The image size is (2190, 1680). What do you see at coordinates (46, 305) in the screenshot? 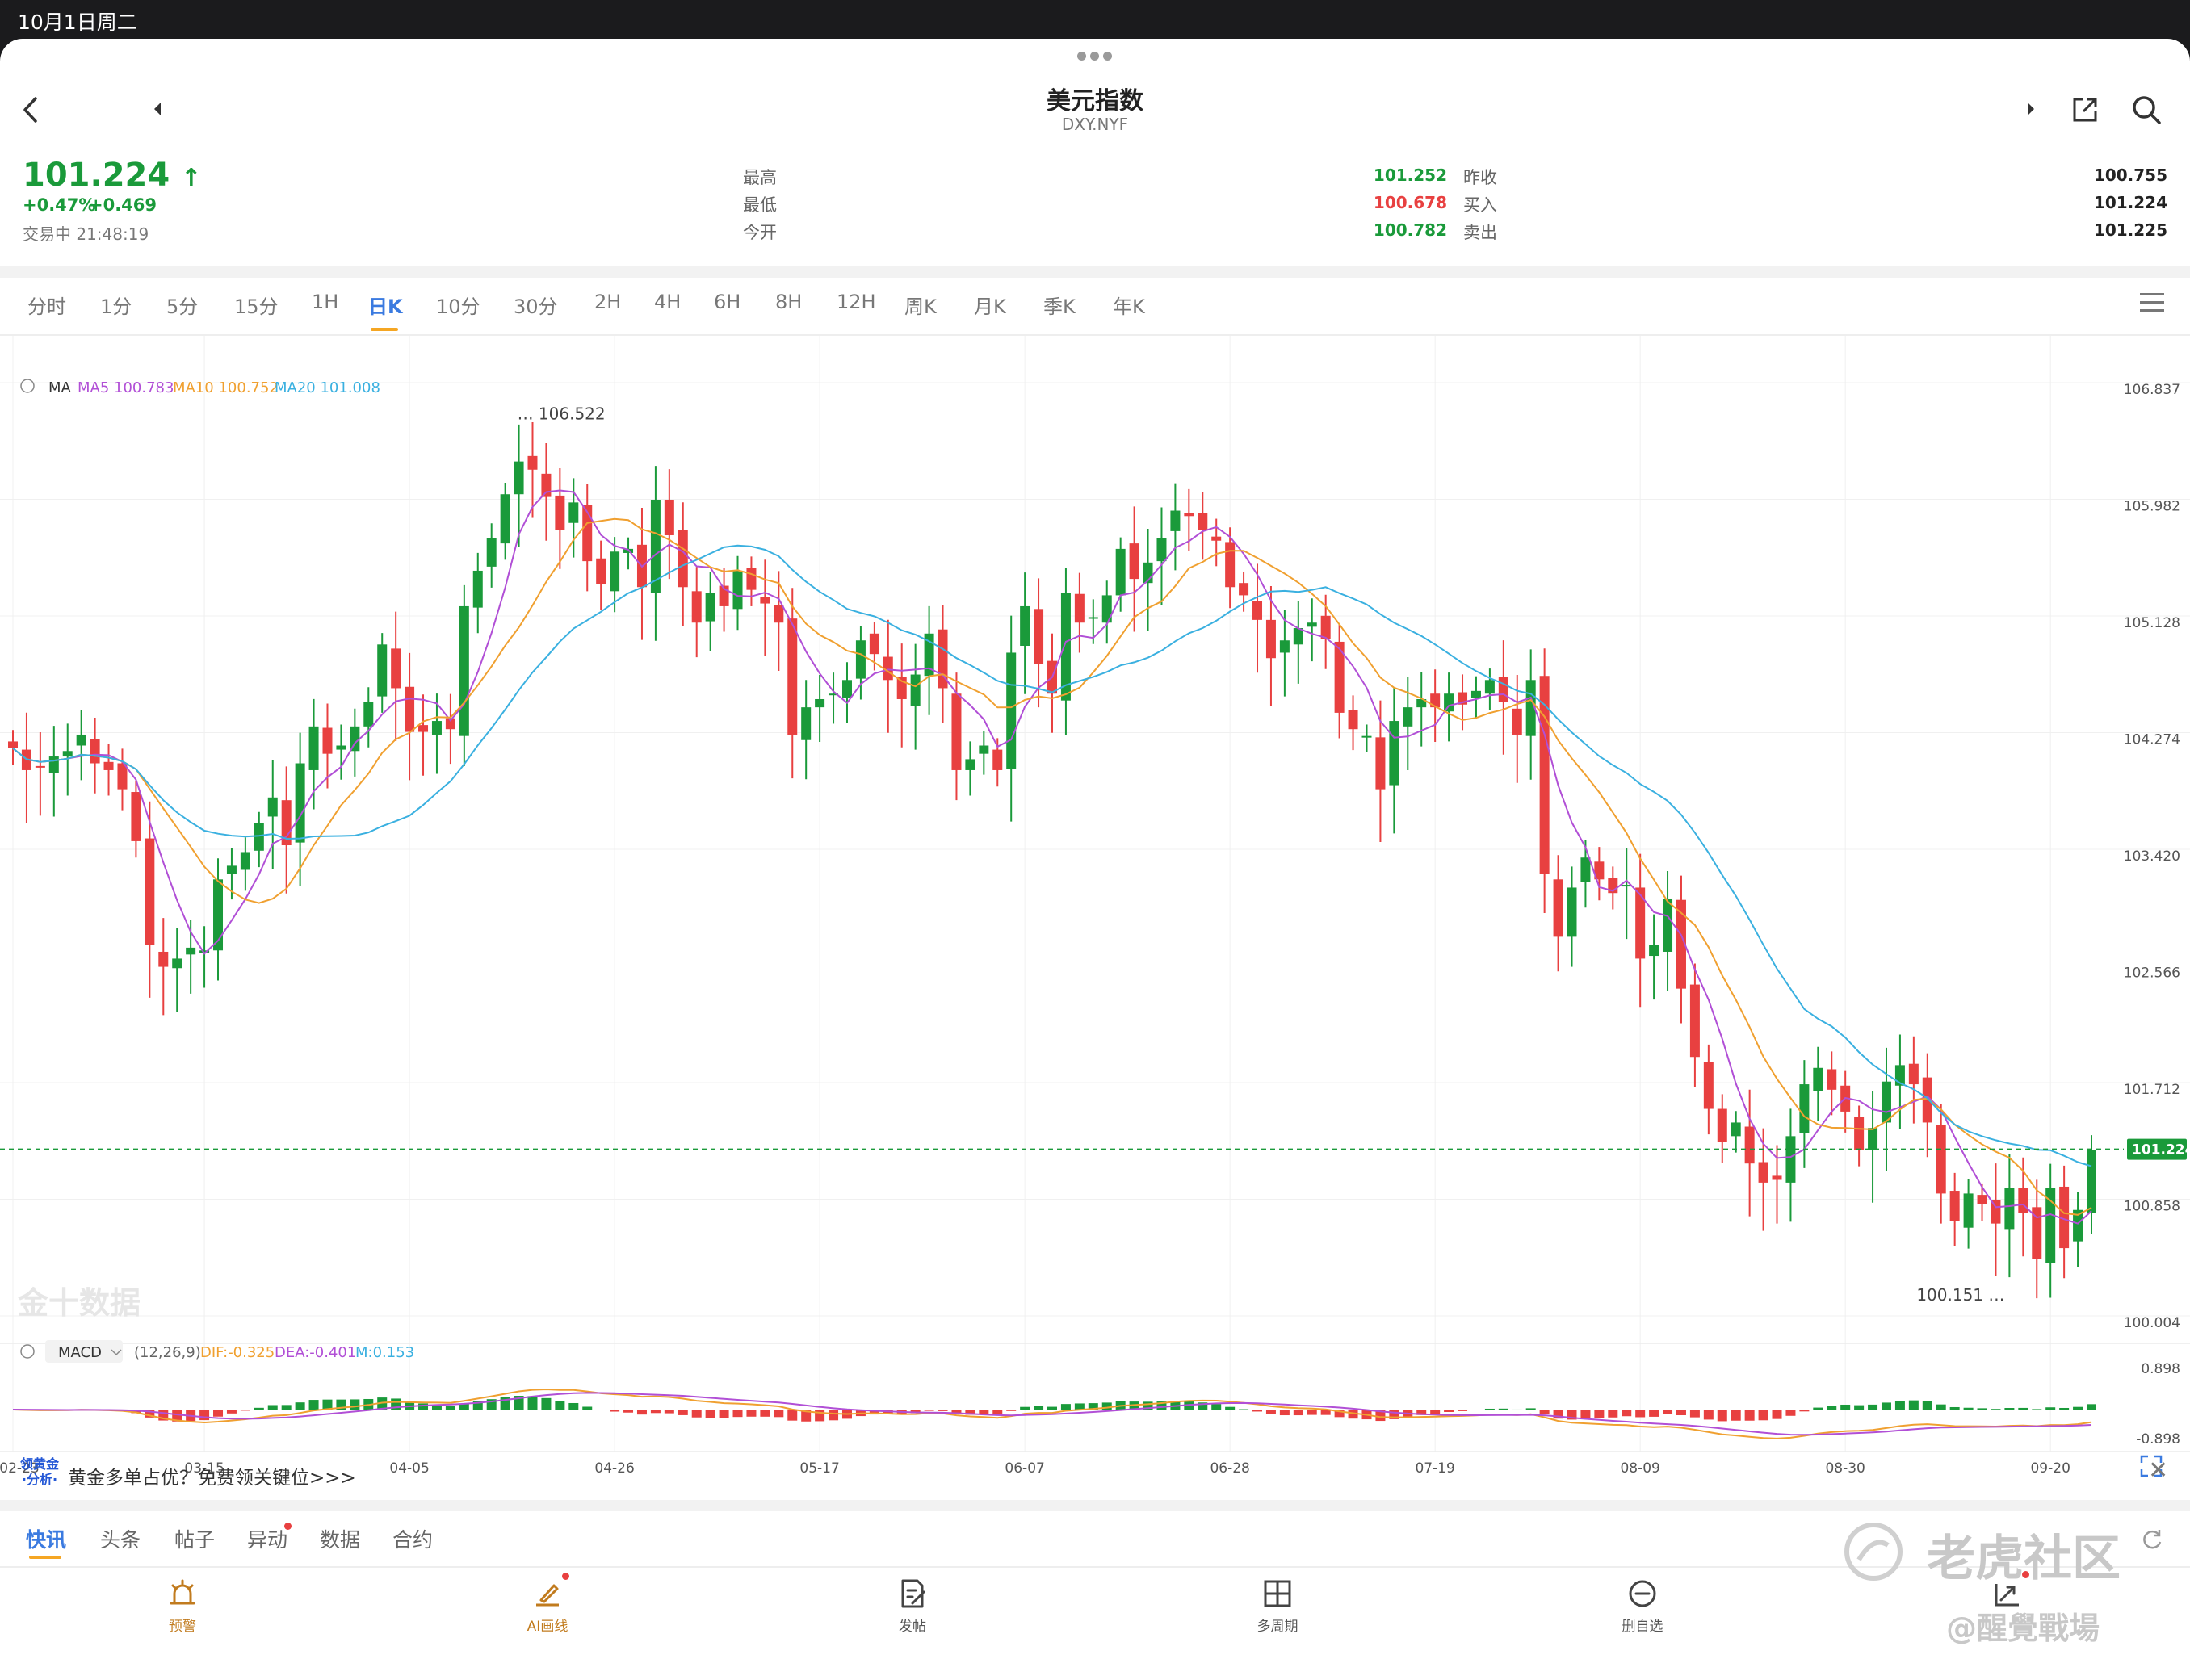
I see `tab-period: 分时` at bounding box center [46, 305].